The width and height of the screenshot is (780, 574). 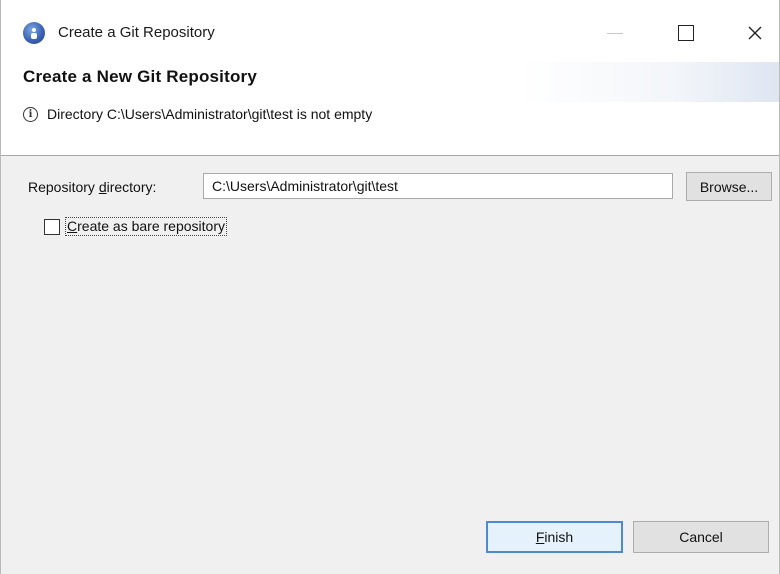 I want to click on minimize-icon, so click(x=615, y=33).